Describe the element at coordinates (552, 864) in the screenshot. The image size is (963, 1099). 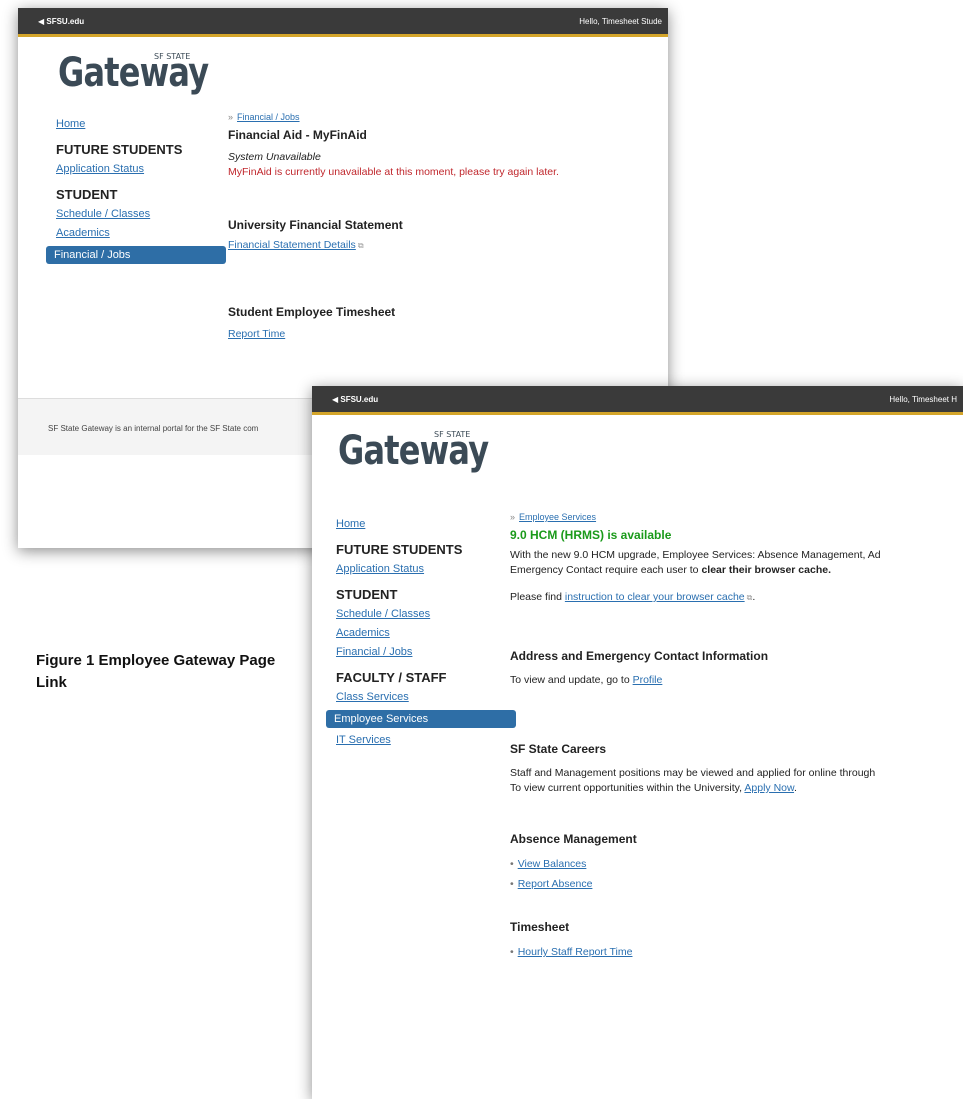
I see `view-balances-link: View Balances` at that location.